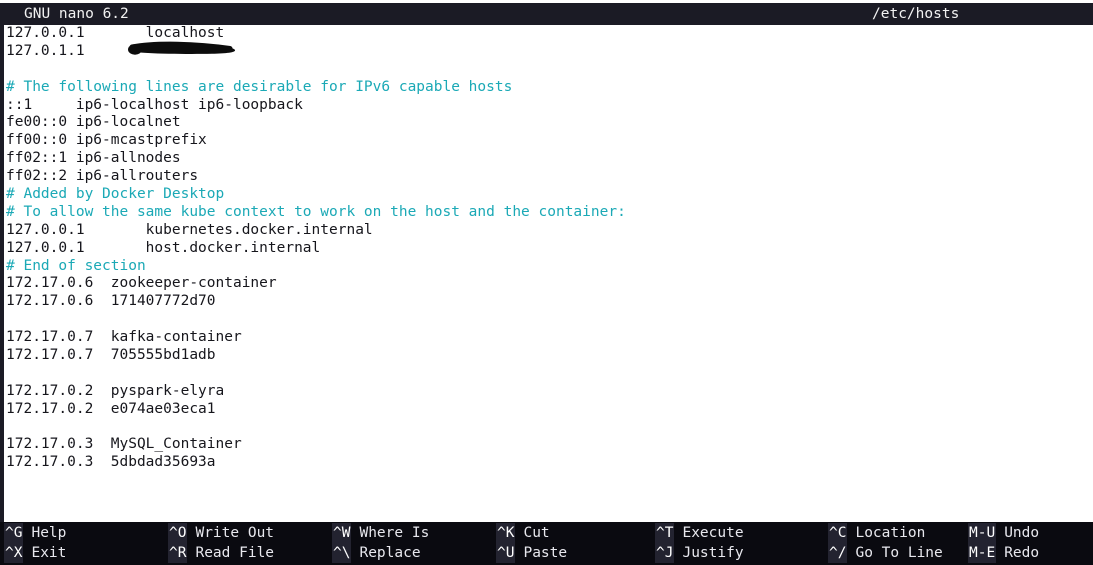  Describe the element at coordinates (235, 553) in the screenshot. I see `shortcut-label: Read File` at that location.